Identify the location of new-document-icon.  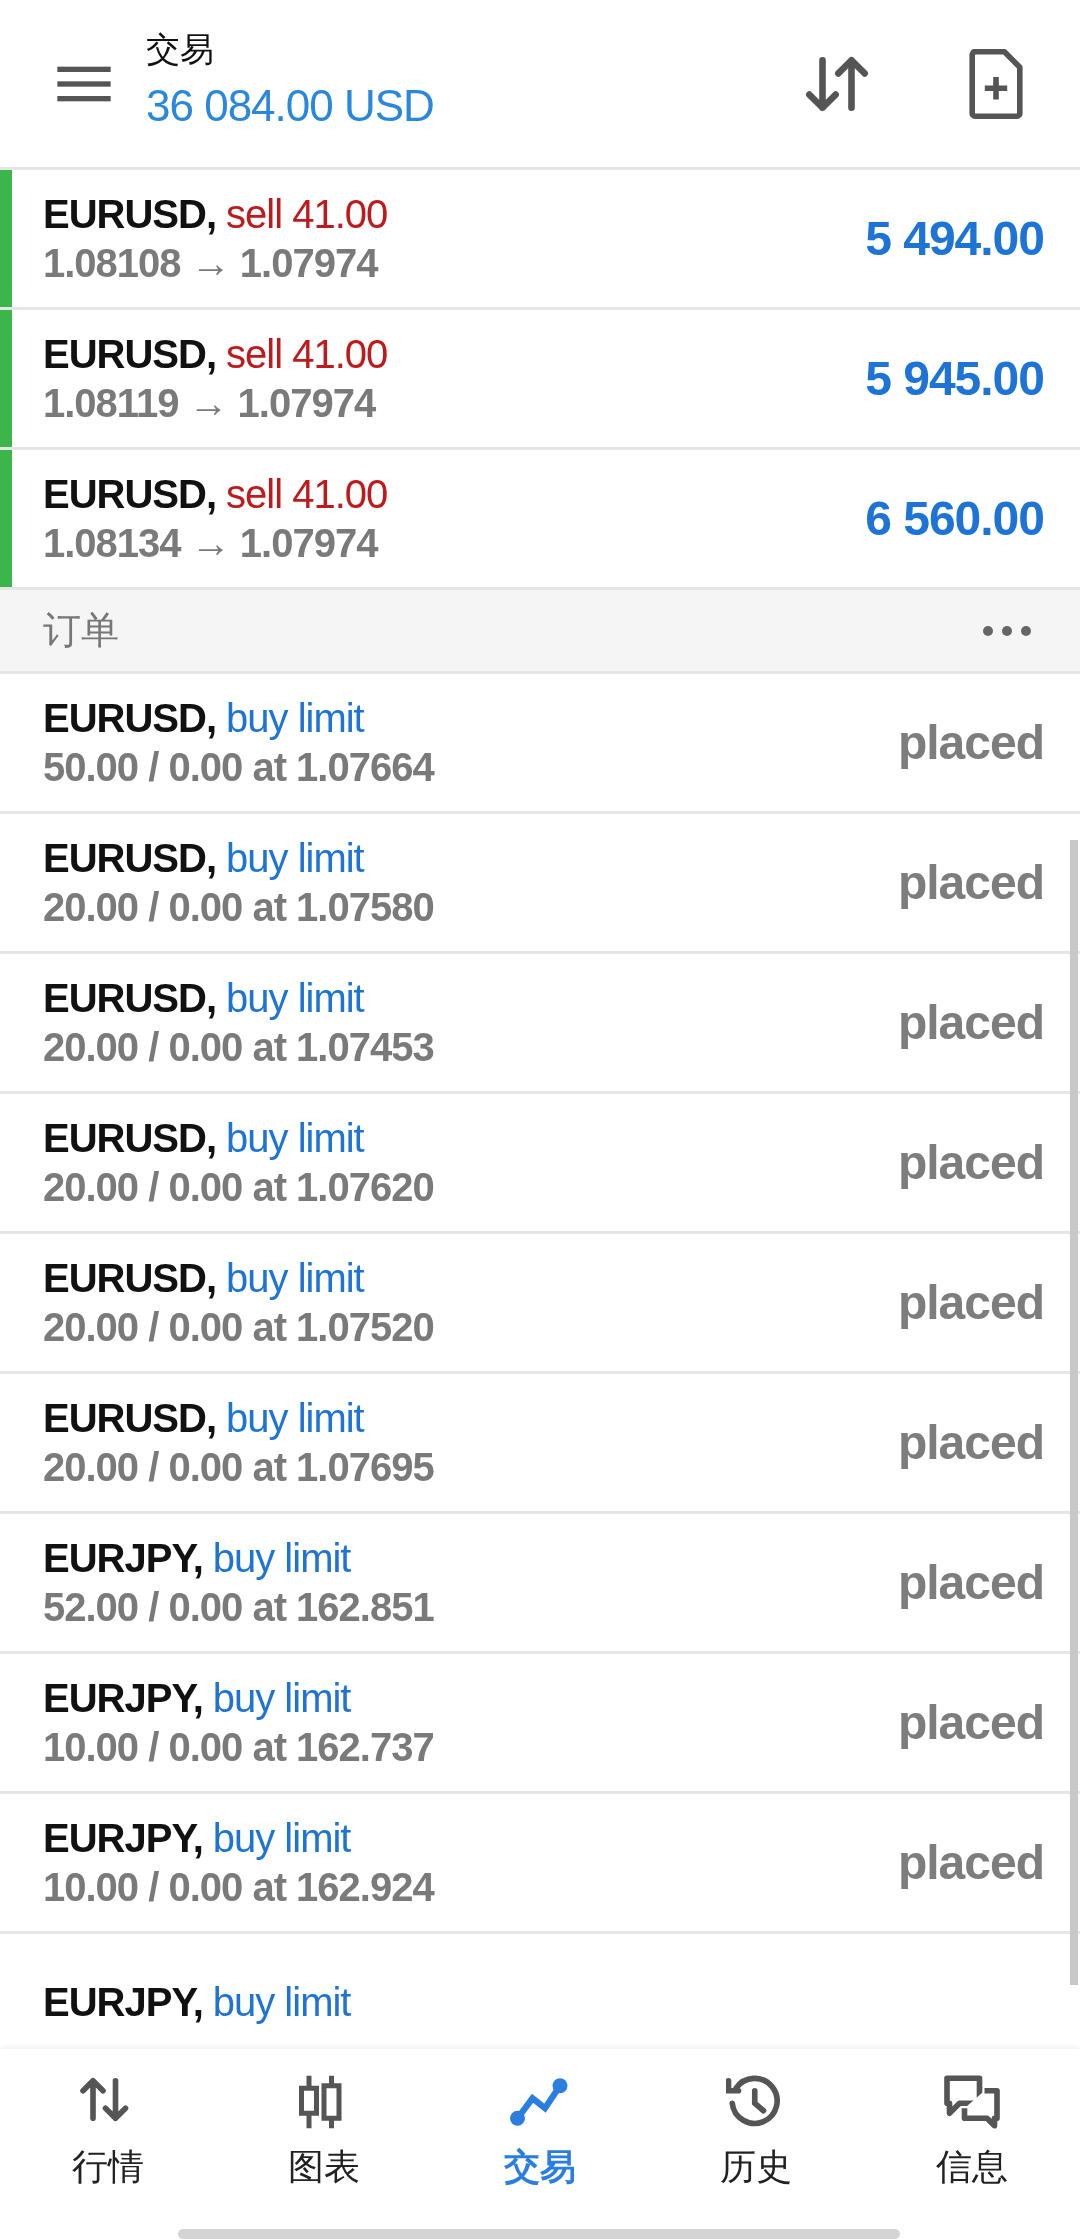
(996, 83).